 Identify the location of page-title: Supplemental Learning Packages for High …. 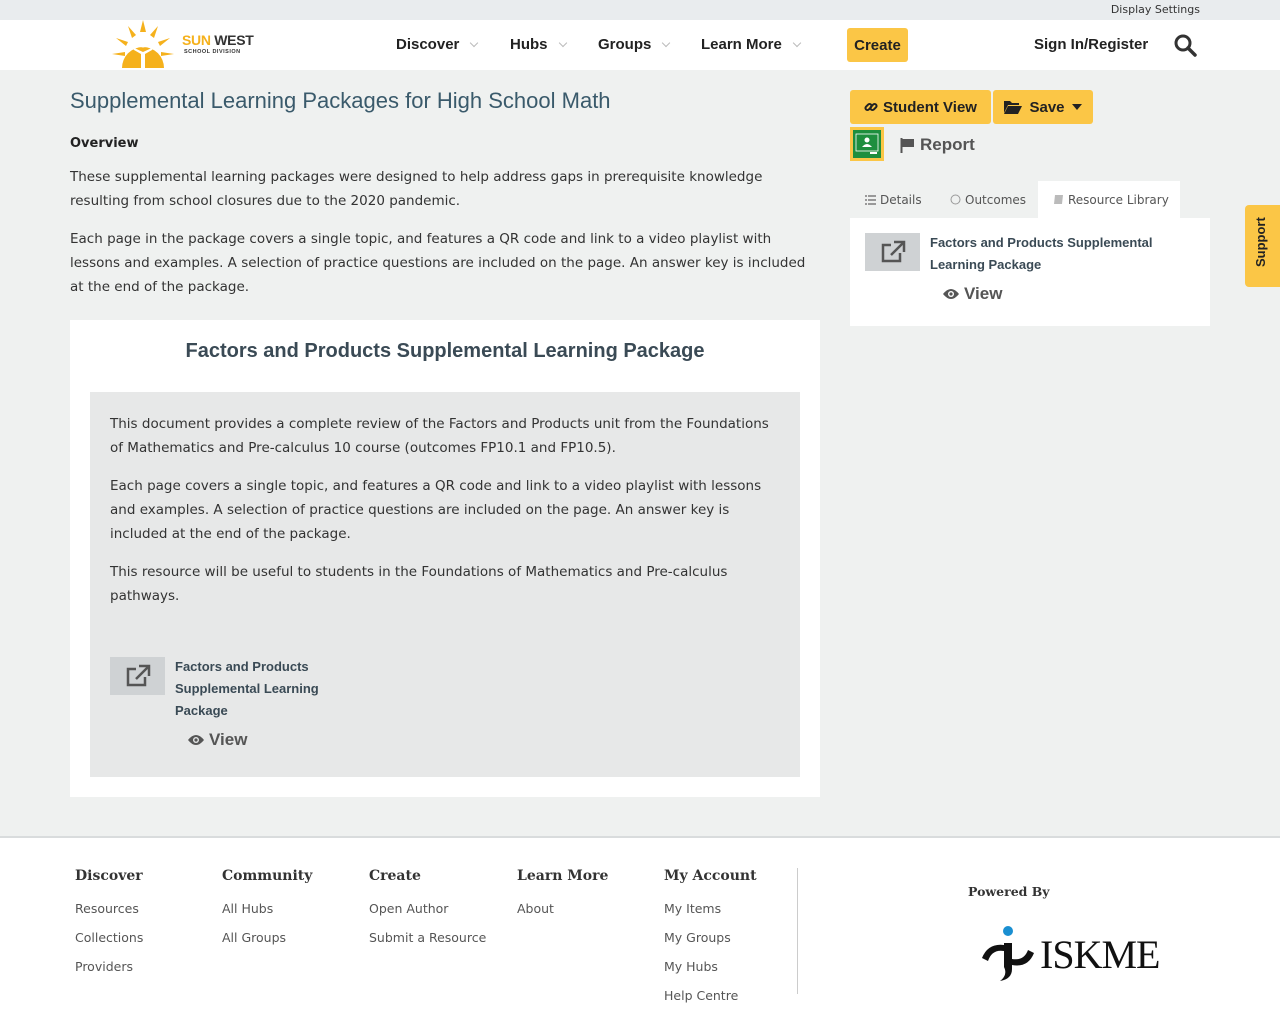
(340, 100).